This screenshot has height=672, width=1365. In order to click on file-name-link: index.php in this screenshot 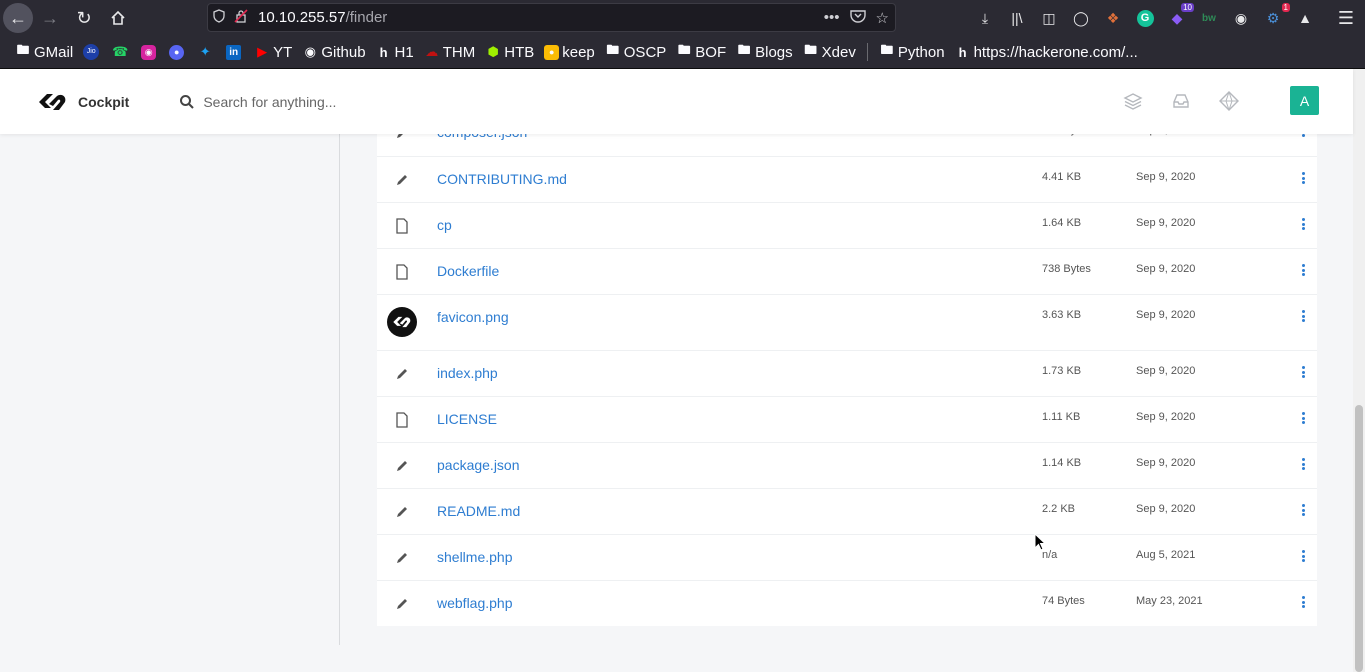, I will do `click(467, 373)`.